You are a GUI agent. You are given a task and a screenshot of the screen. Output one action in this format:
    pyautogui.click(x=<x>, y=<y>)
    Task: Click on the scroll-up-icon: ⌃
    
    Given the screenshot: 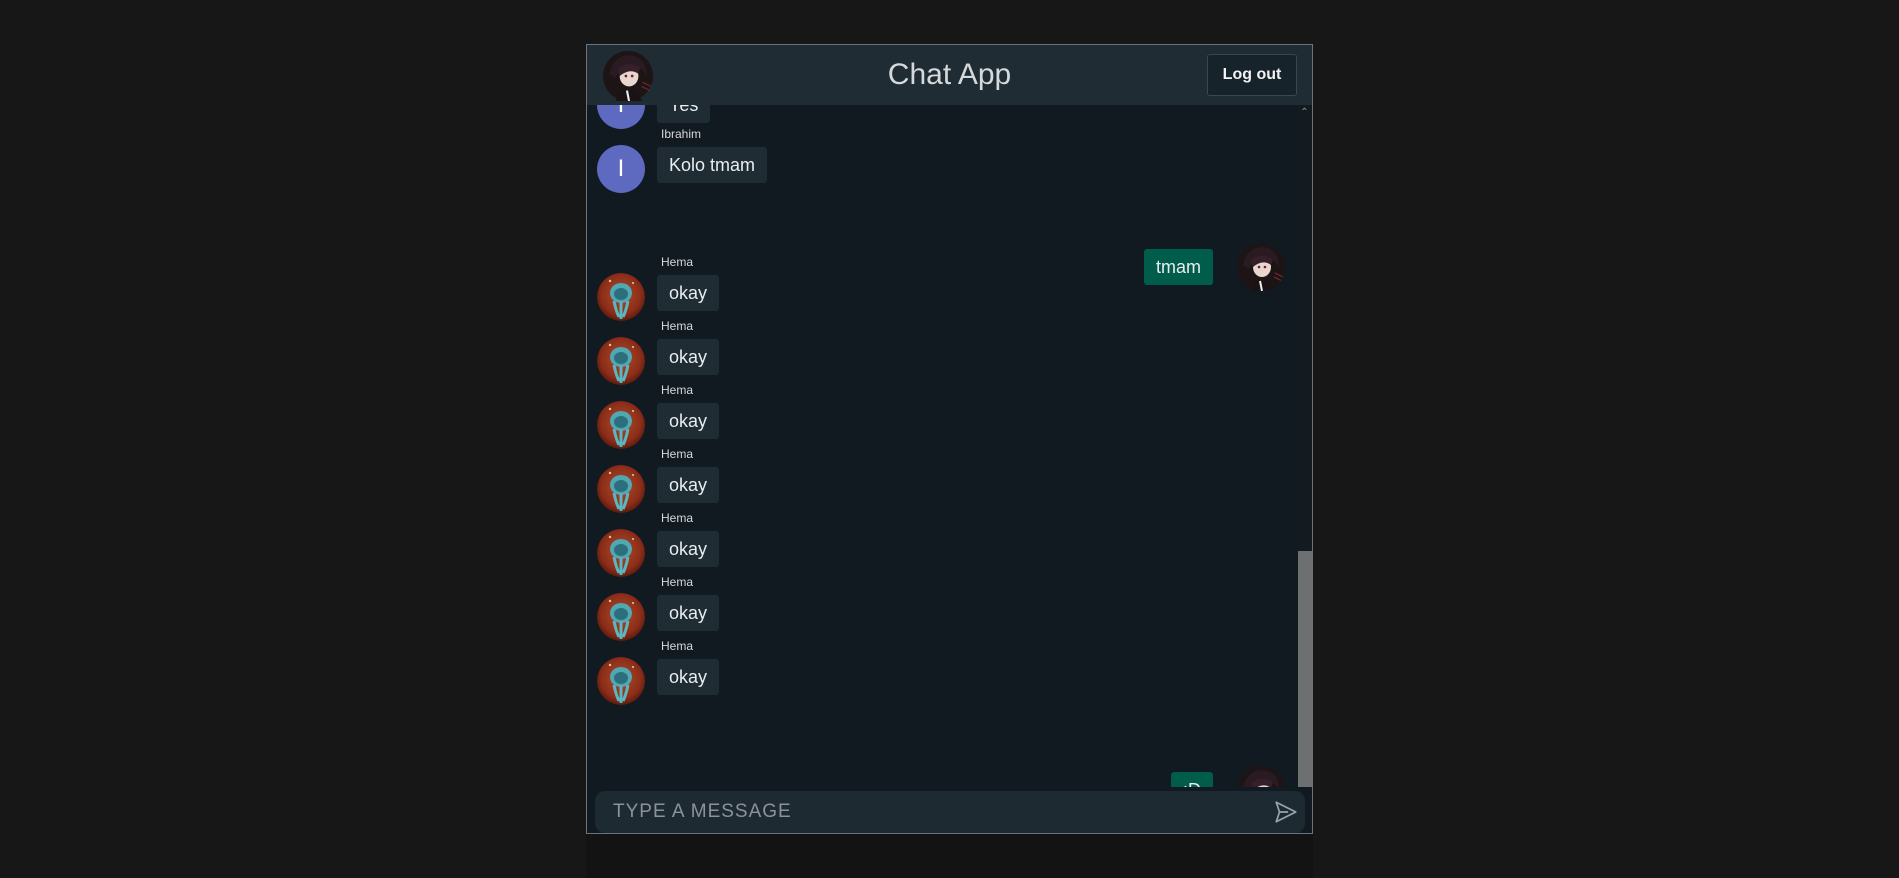 What is the action you would take?
    pyautogui.click(x=1304, y=112)
    